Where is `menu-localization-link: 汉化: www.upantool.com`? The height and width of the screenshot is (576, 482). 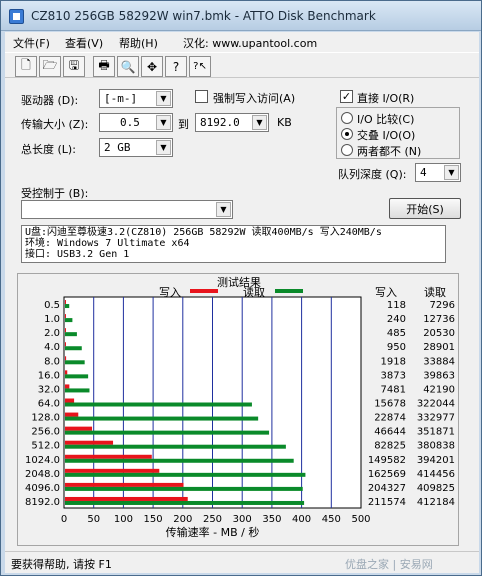 menu-localization-link: 汉化: www.upantool.com is located at coordinates (250, 43).